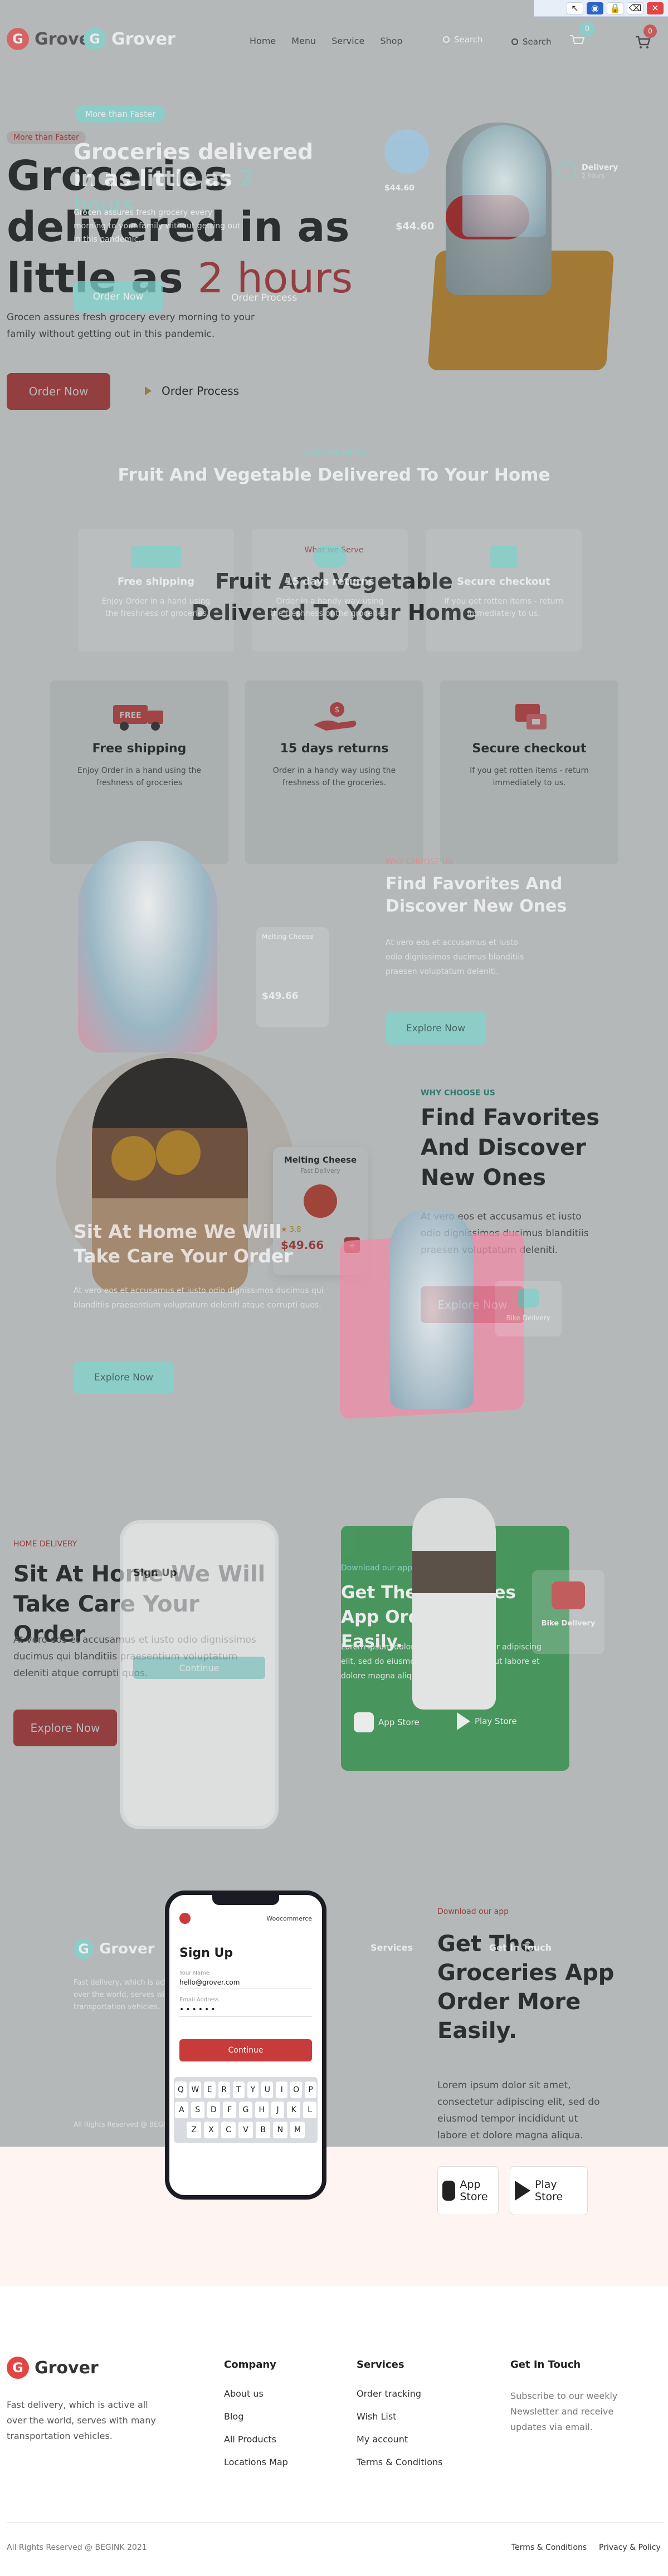 This screenshot has width=668, height=2576. I want to click on keyboard-key: Y, so click(253, 2090).